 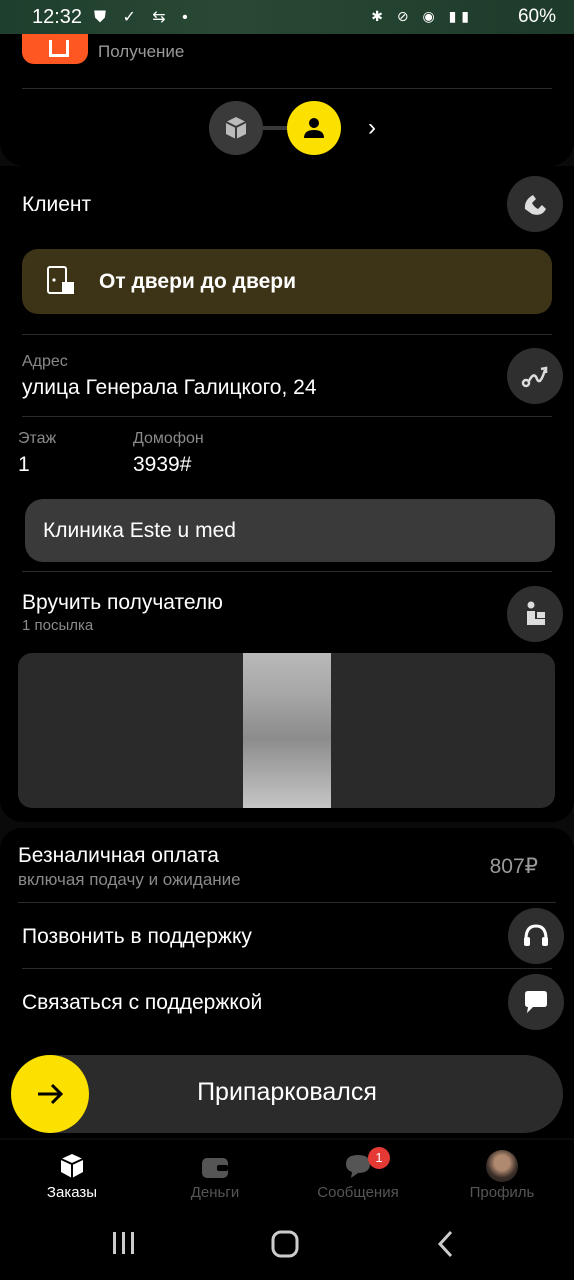 I want to click on step-package, so click(x=236, y=128).